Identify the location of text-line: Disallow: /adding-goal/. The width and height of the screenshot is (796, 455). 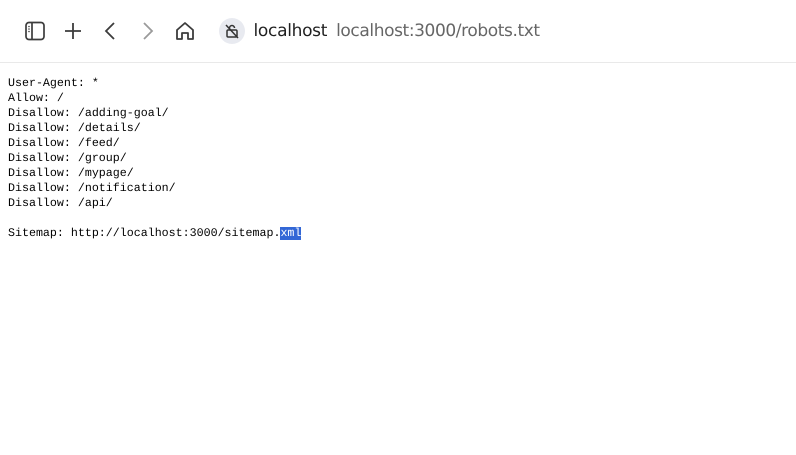
(88, 113).